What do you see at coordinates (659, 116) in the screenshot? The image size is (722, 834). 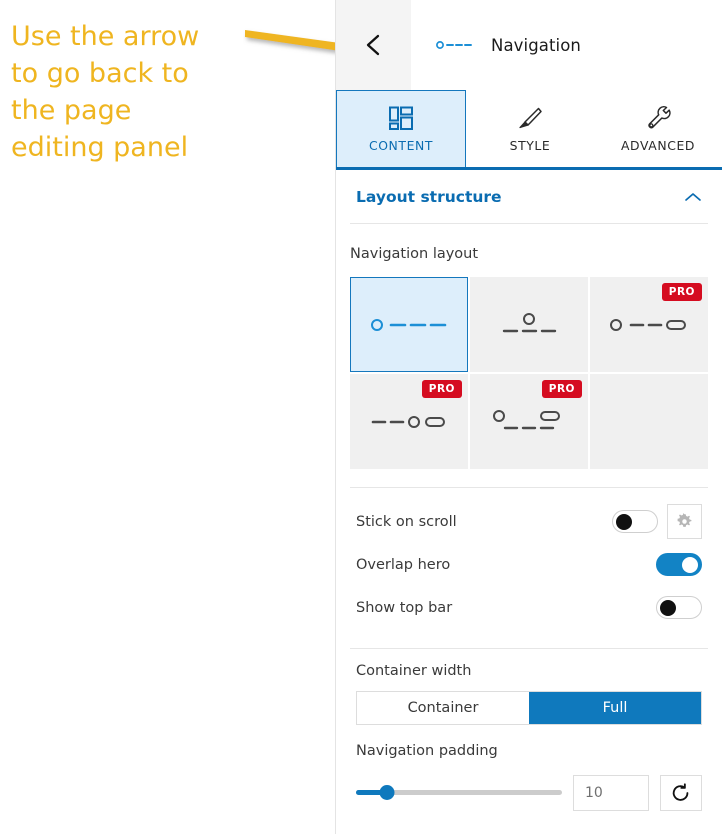 I see `wrench-icon` at bounding box center [659, 116].